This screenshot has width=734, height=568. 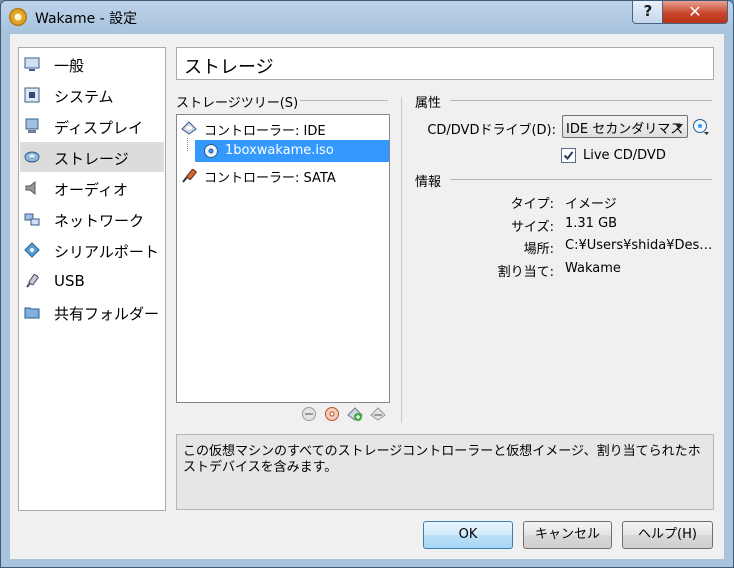 I want to click on remove-attachment-icon, so click(x=309, y=414).